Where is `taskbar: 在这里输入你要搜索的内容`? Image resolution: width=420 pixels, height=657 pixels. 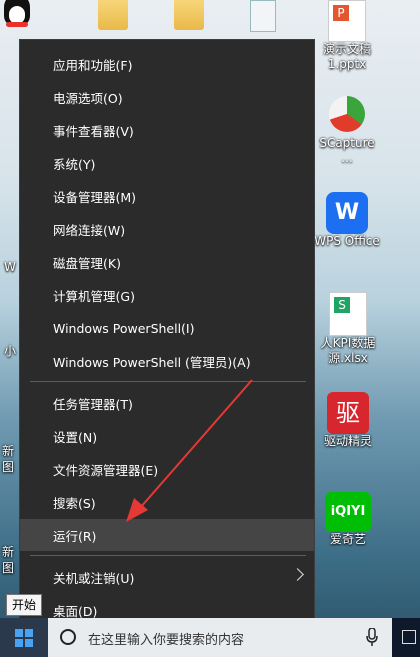 taskbar: 在这里输入你要搜索的内容 is located at coordinates (210, 637).